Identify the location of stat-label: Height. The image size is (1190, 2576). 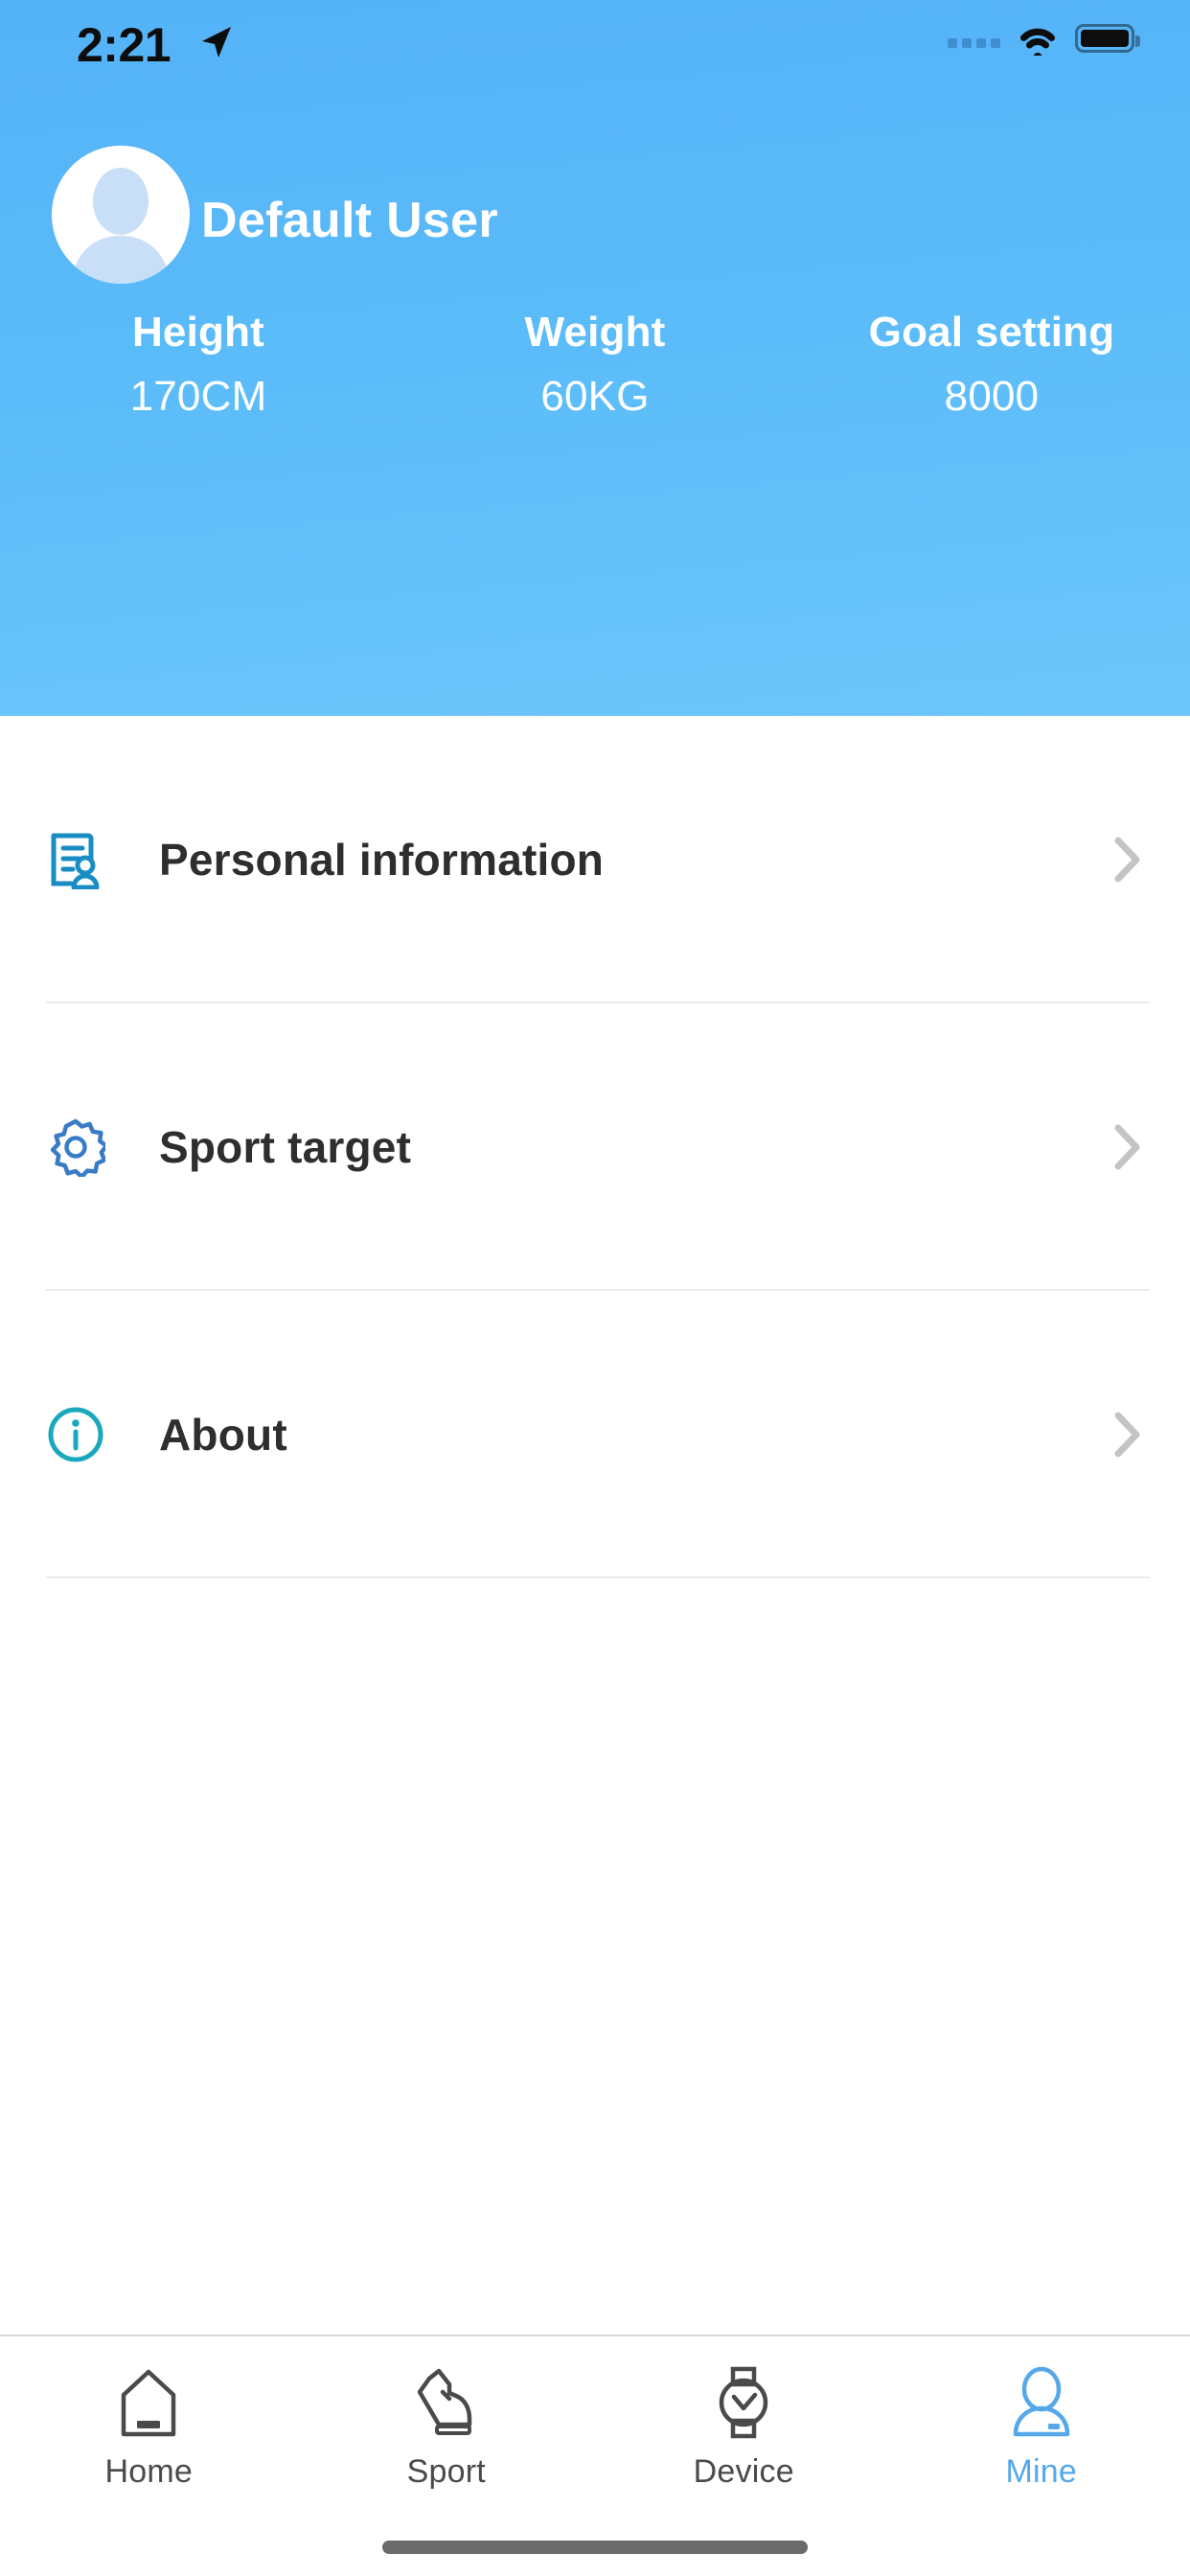
(198, 332).